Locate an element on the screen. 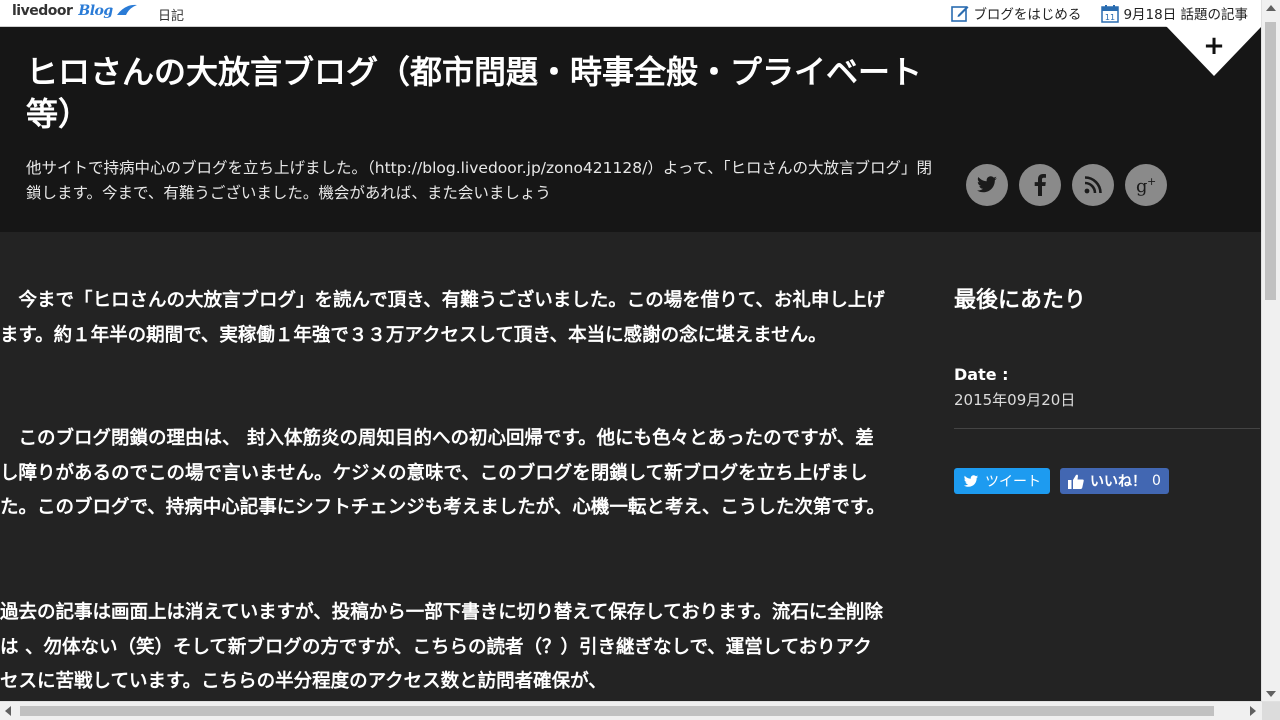 The image size is (1280, 720). wing-icon is located at coordinates (127, 9).